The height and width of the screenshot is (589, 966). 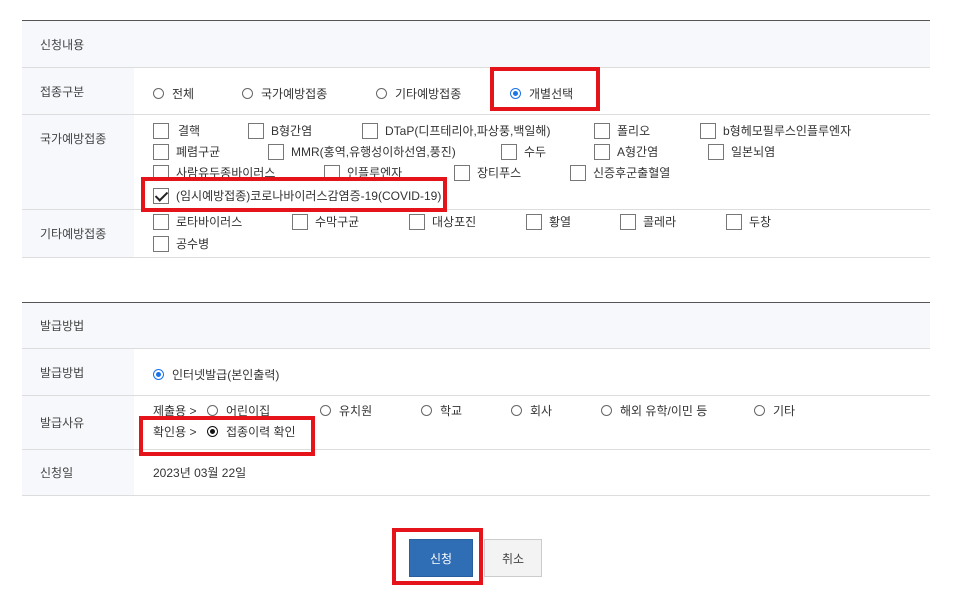 I want to click on radio-other: 기타예방접종, so click(x=418, y=93).